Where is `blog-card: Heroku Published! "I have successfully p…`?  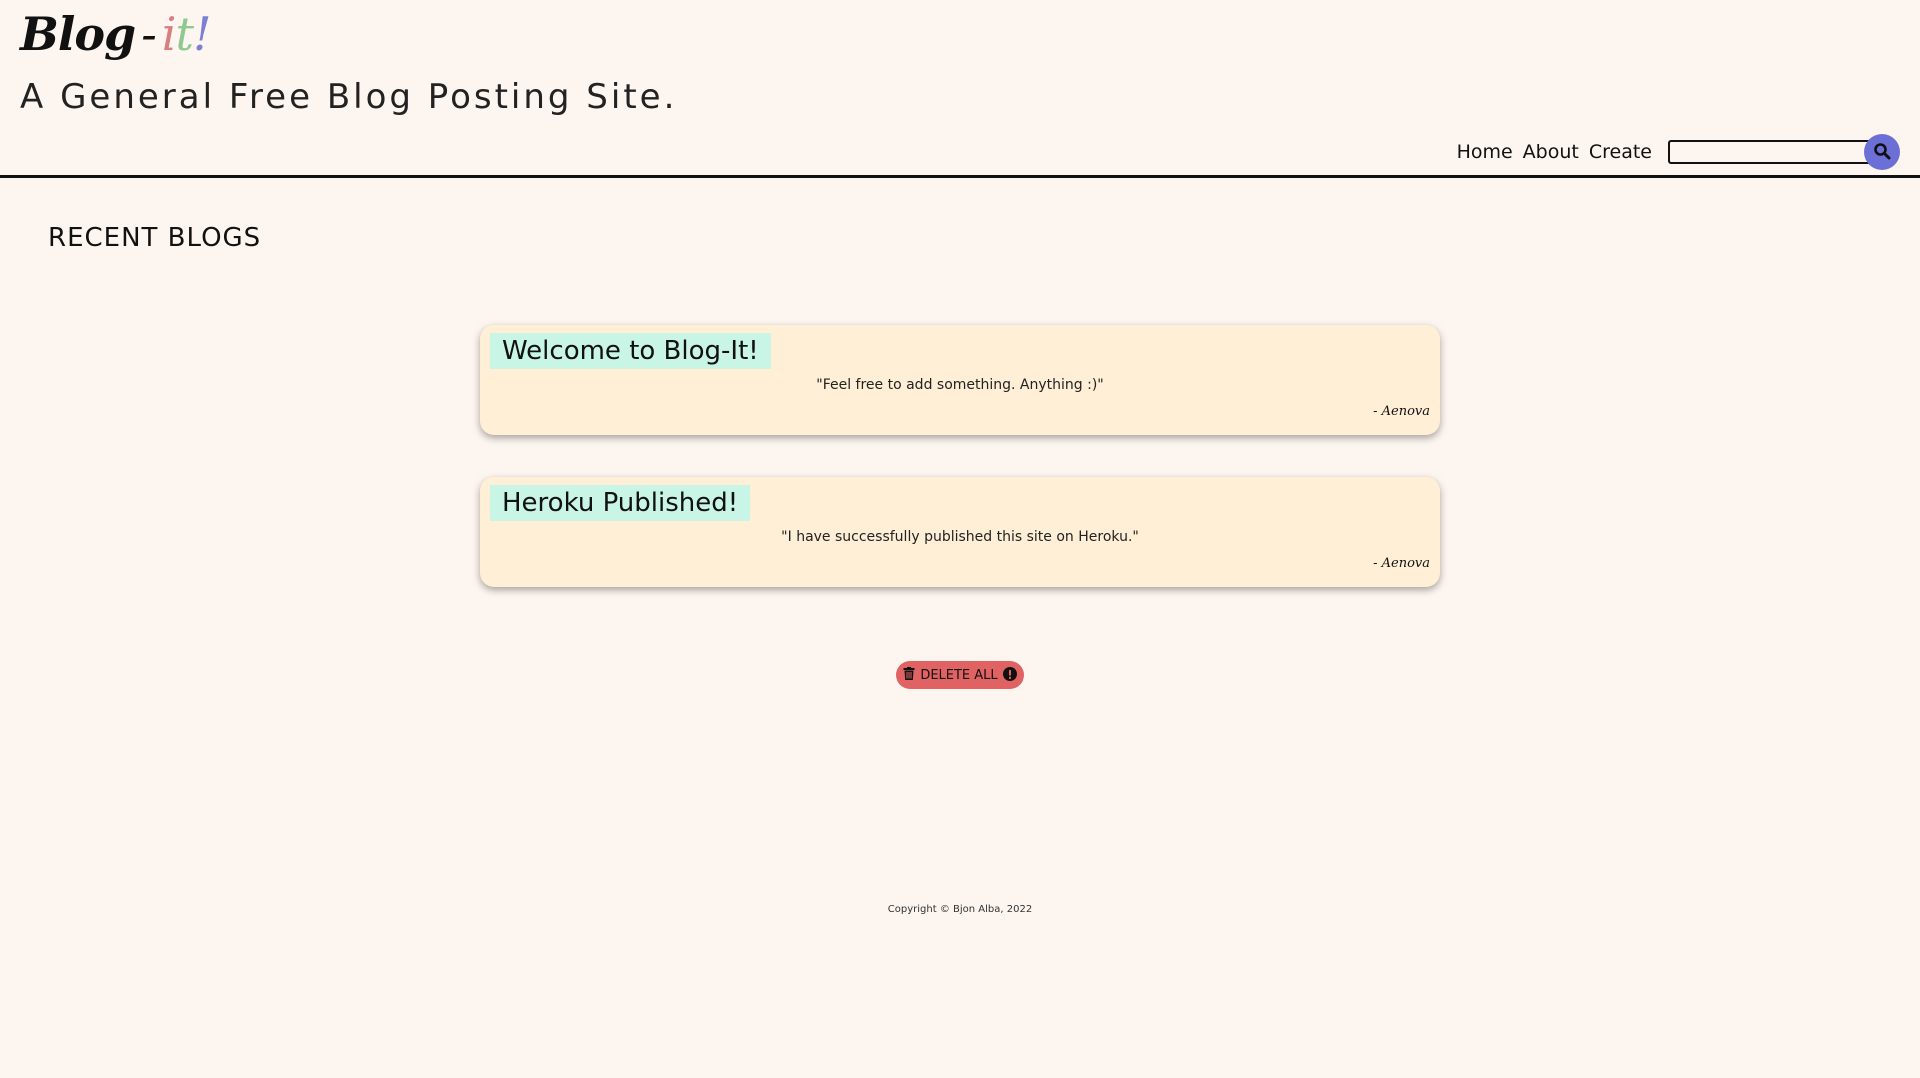 blog-card: Heroku Published! "I have successfully p… is located at coordinates (960, 532).